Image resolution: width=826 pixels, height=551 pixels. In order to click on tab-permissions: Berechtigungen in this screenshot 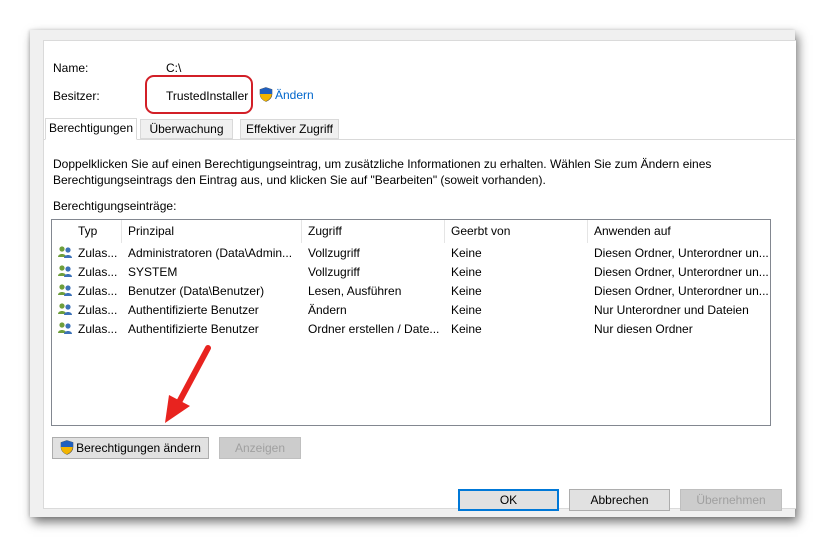, I will do `click(91, 129)`.